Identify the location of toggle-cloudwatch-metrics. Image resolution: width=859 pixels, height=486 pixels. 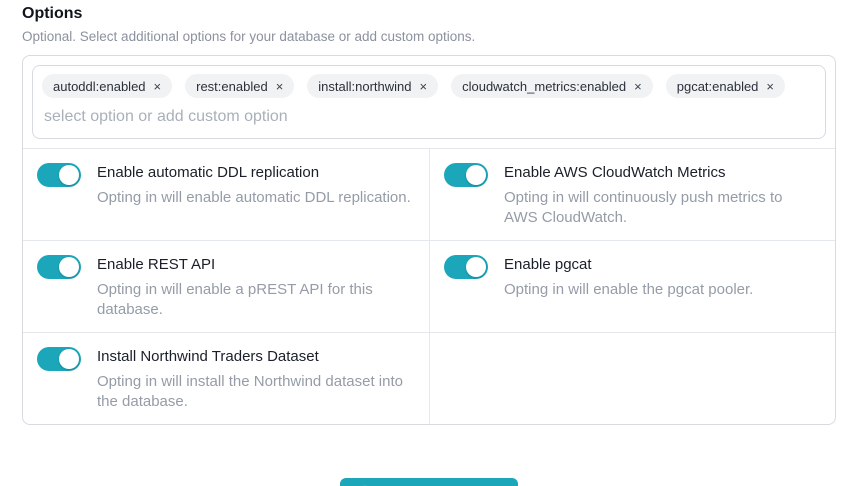
(466, 175).